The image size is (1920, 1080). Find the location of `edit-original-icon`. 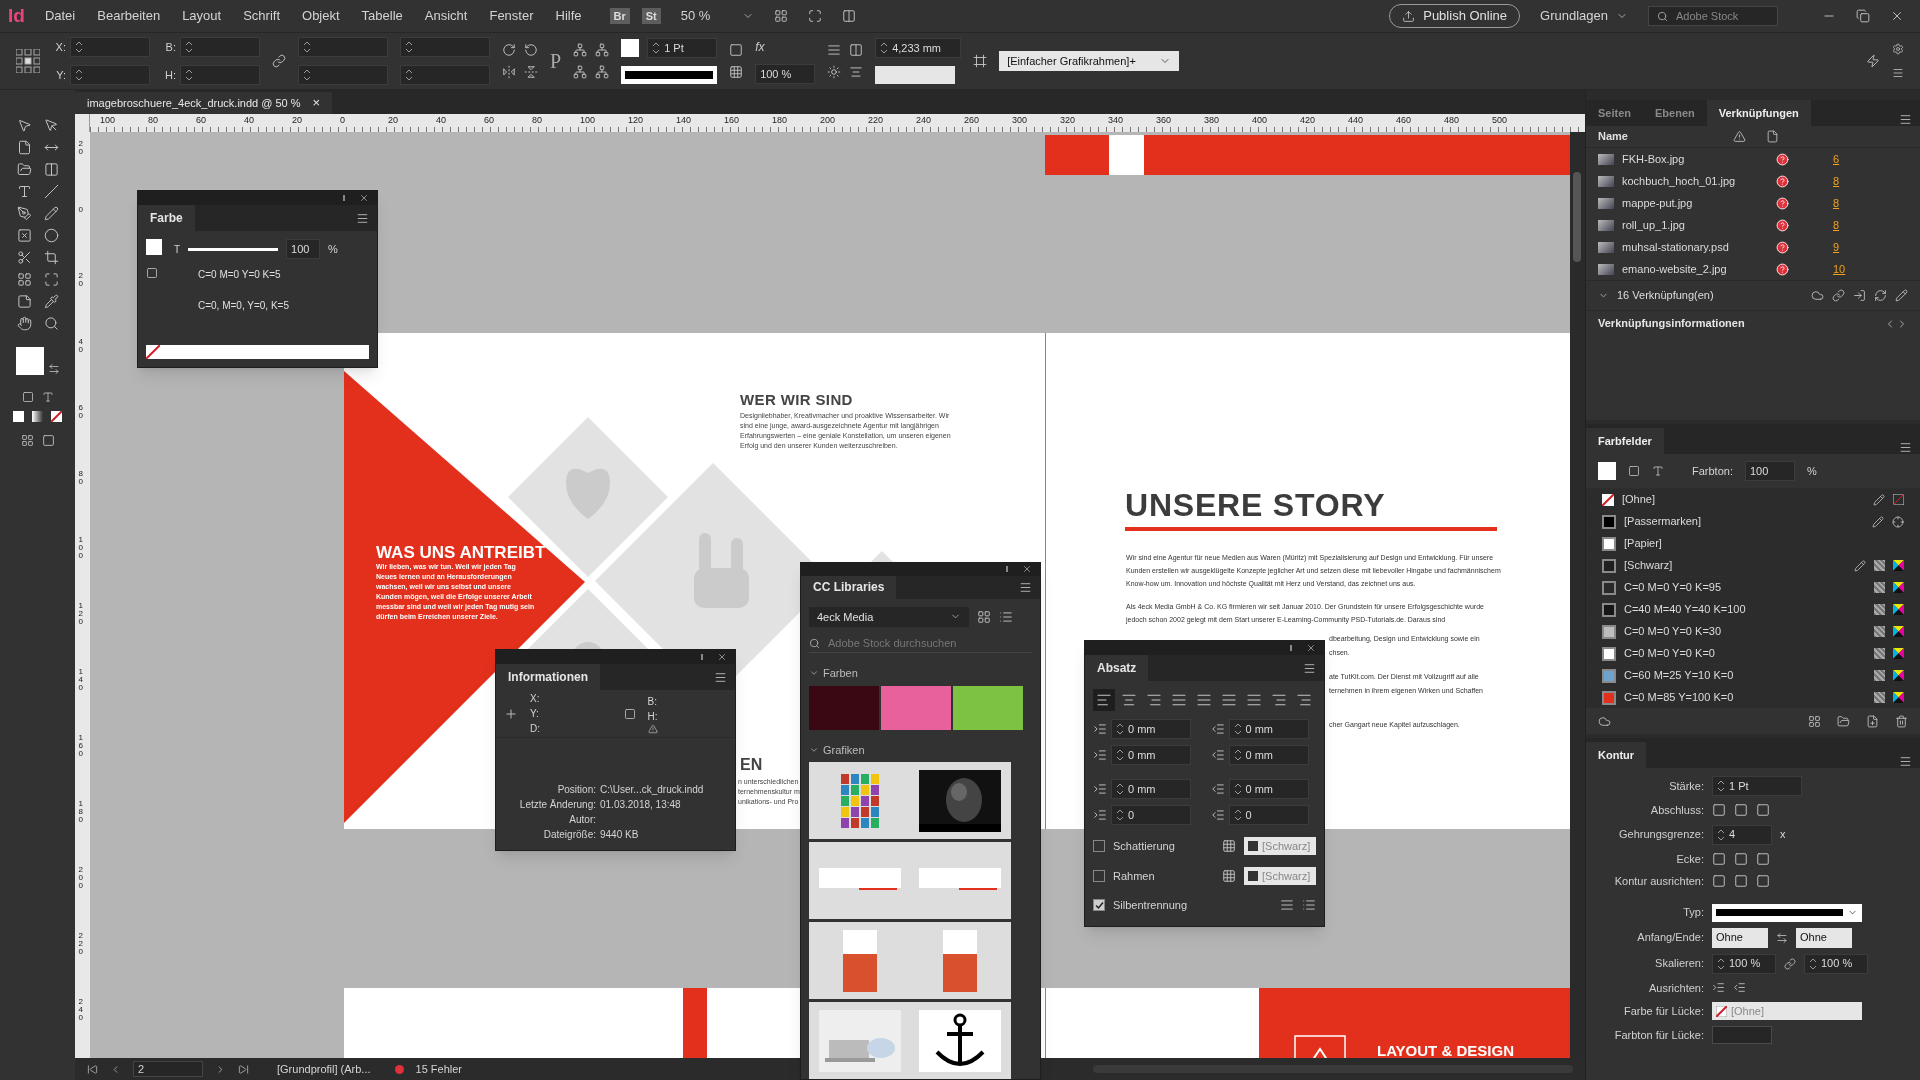

edit-original-icon is located at coordinates (1901, 295).